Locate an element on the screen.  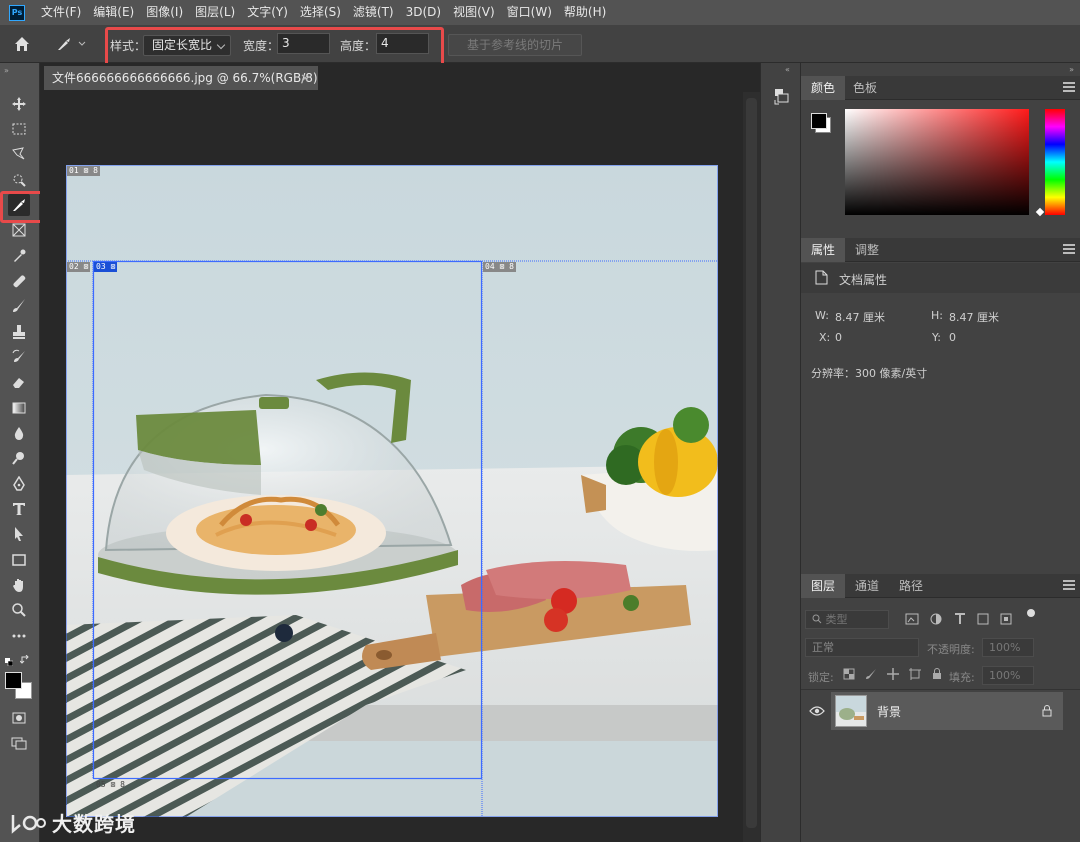
slice-number: 03 is located at coordinates (101, 266).